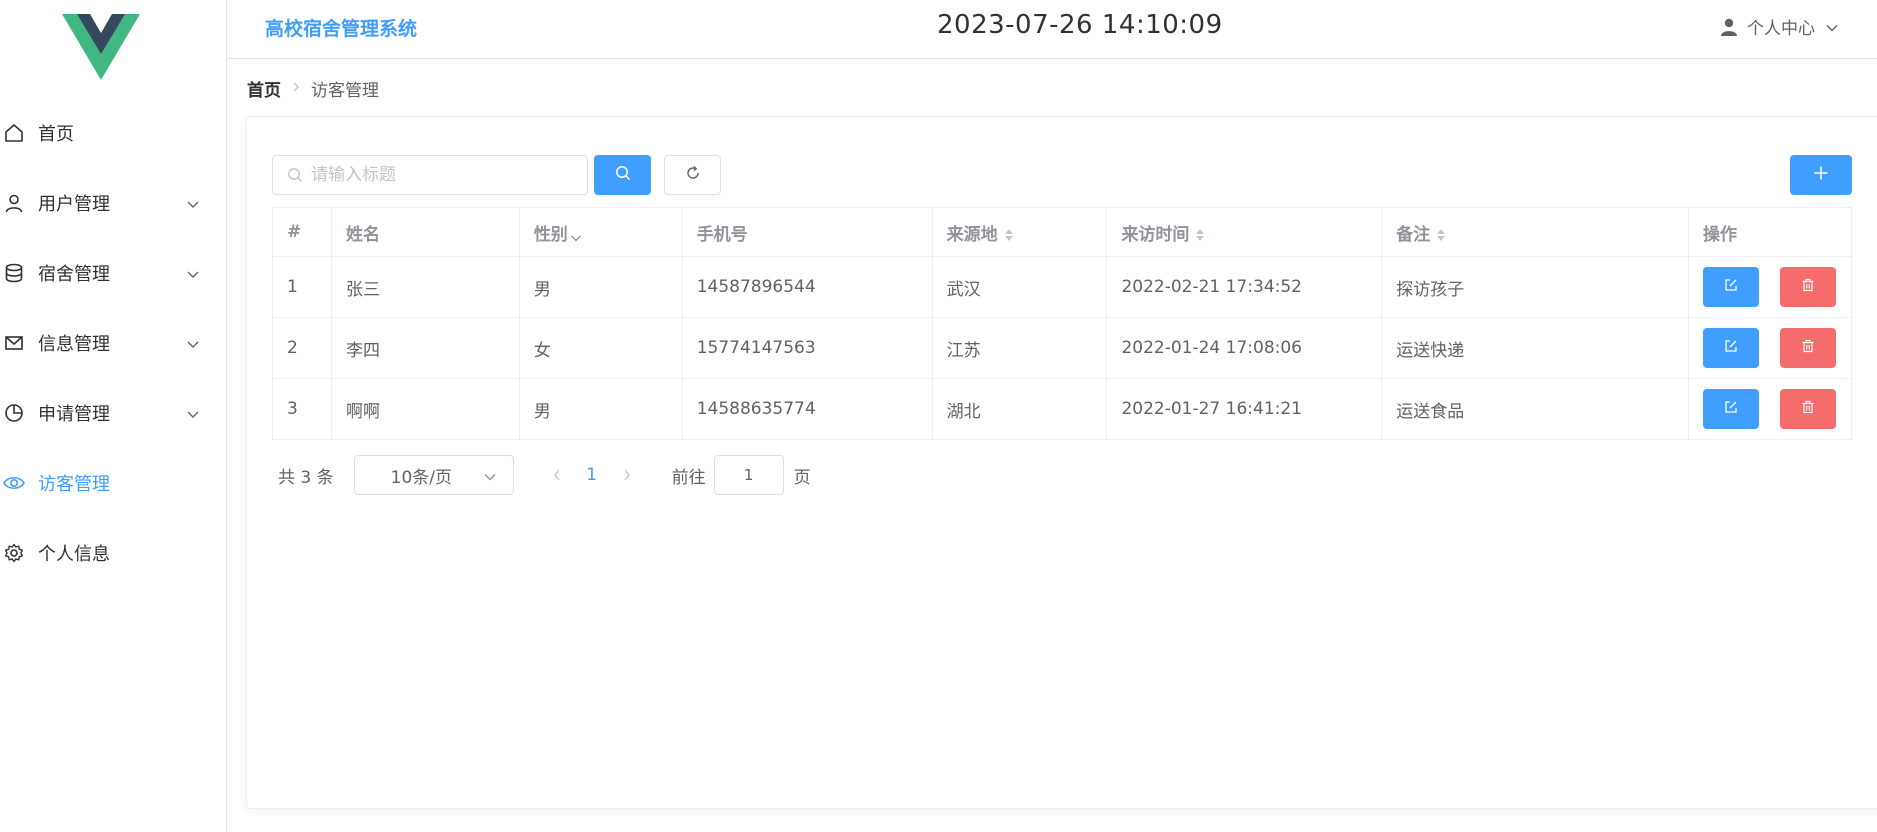 The image size is (1877, 832). I want to click on sidebar-menu: 首页 用户管理 宿舍管理 信息管理 申请管理 访客管理 个人信息, so click(113, 343).